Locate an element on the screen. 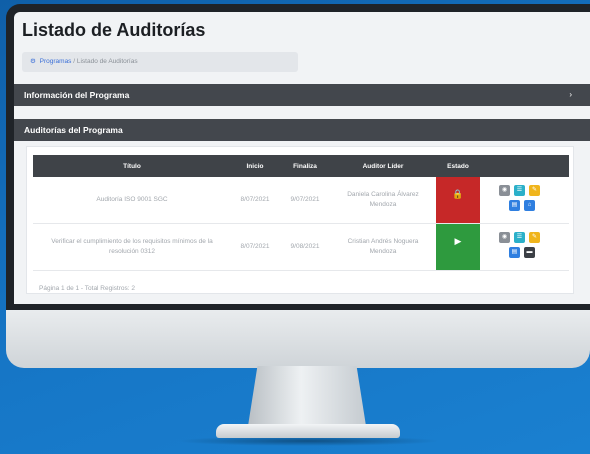 Image resolution: width=590 pixels, height=454 pixels. row-actions: ◉ ☰ ✎ ▤ ▬ is located at coordinates (525, 247).